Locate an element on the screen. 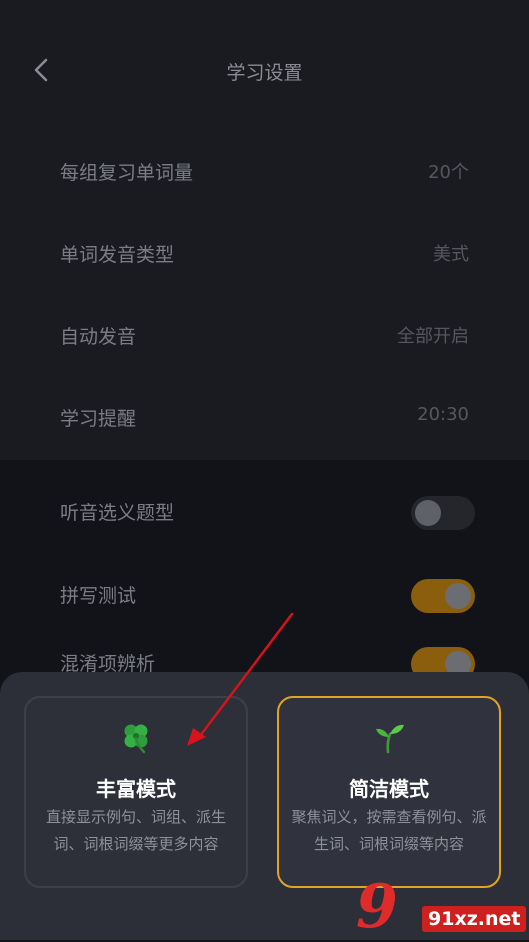 The height and width of the screenshot is (942, 529). header-bar: 学习设置 is located at coordinates (264, 70).